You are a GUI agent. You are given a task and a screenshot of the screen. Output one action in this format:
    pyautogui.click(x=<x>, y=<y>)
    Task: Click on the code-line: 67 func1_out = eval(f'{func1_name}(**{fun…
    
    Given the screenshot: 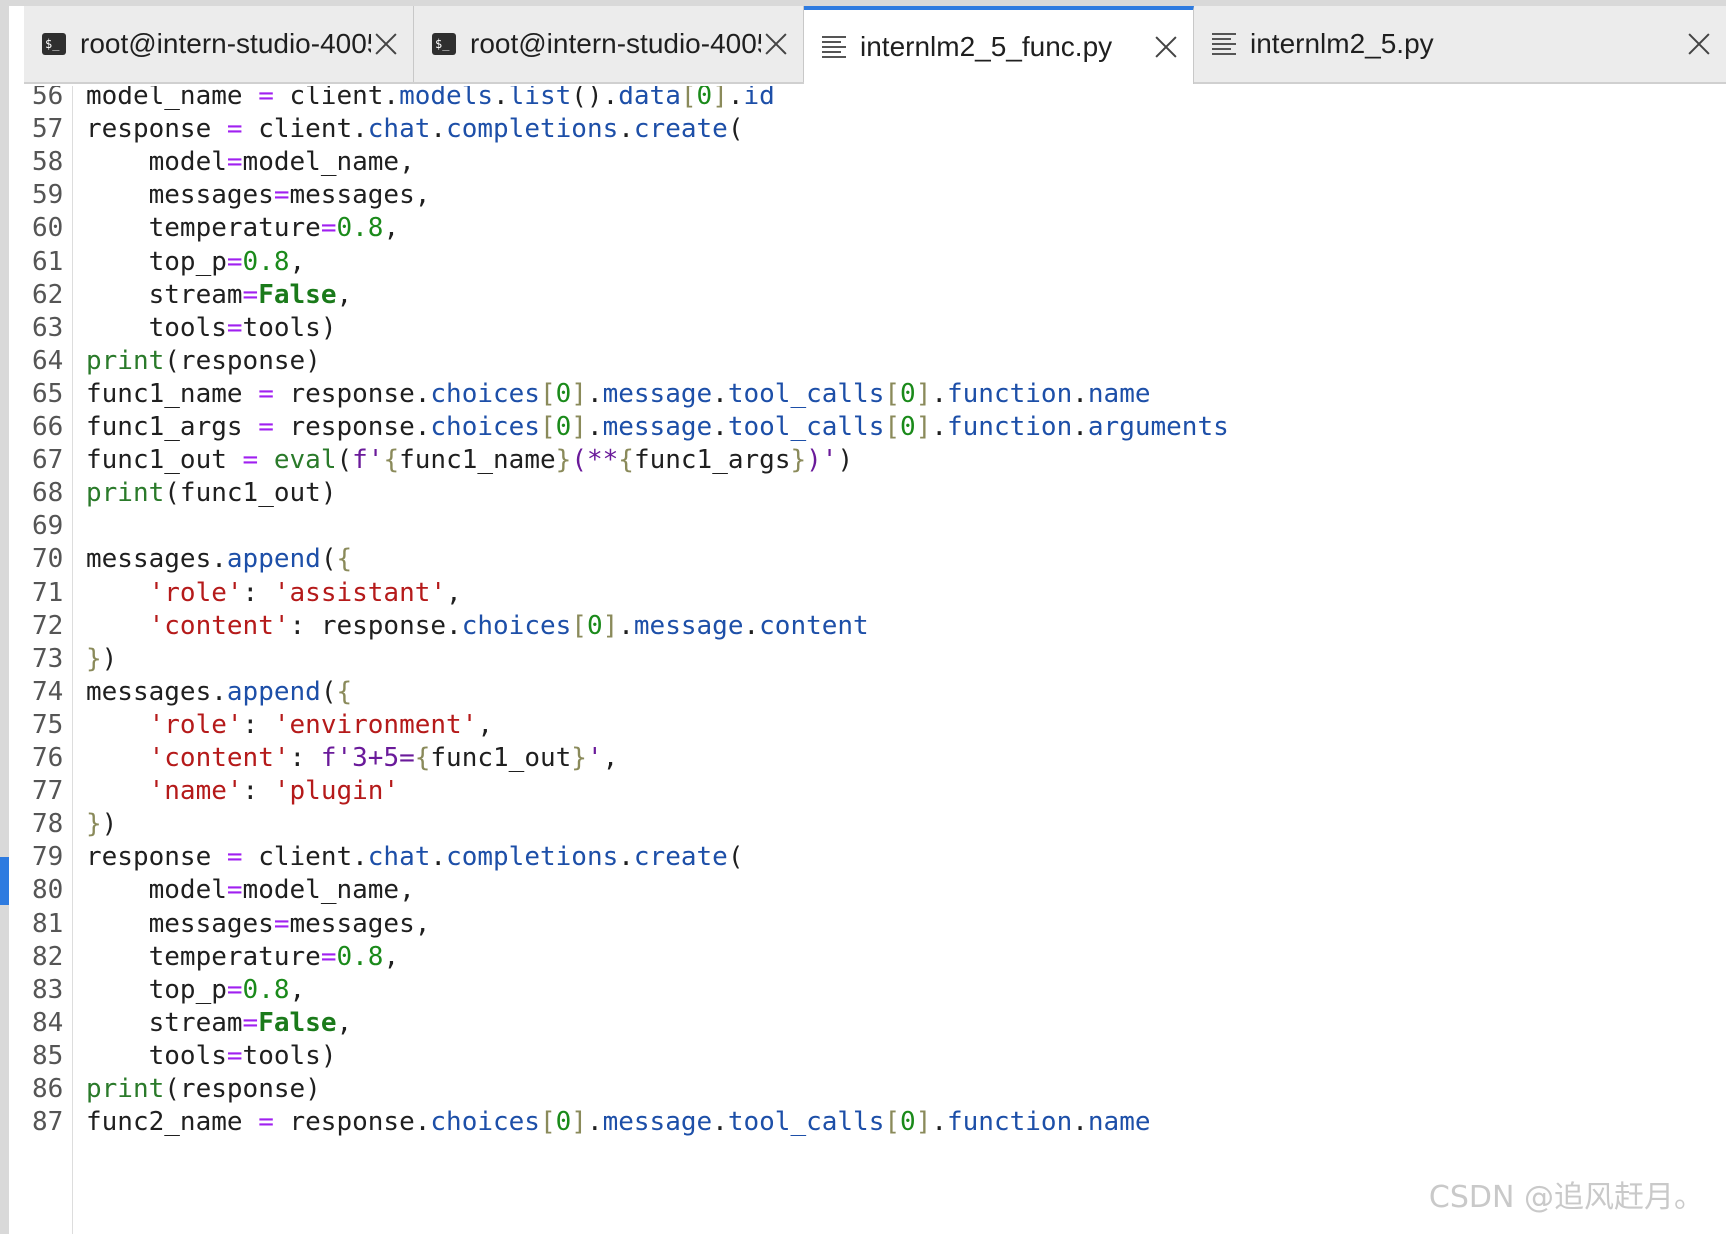 What is the action you would take?
    pyautogui.click(x=875, y=460)
    